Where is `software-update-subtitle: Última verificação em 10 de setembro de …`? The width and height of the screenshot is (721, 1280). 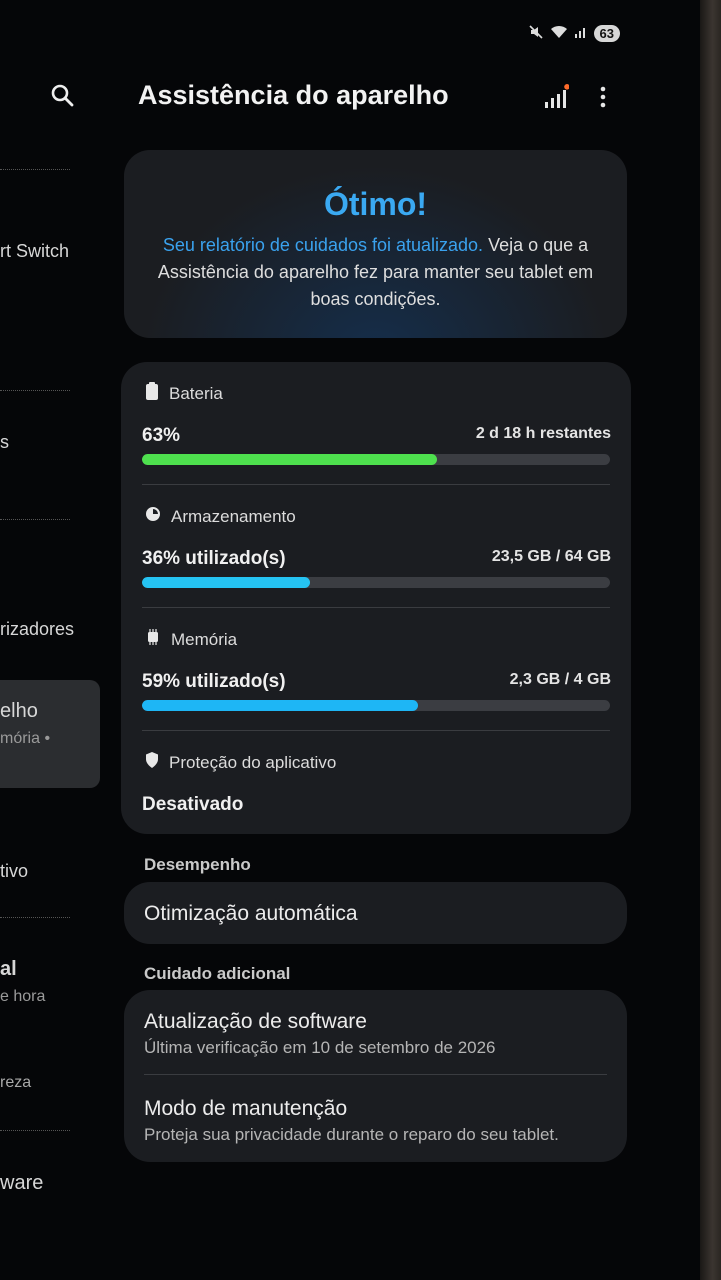
software-update-subtitle: Última verificação em 10 de setembro de … is located at coordinates (320, 1047).